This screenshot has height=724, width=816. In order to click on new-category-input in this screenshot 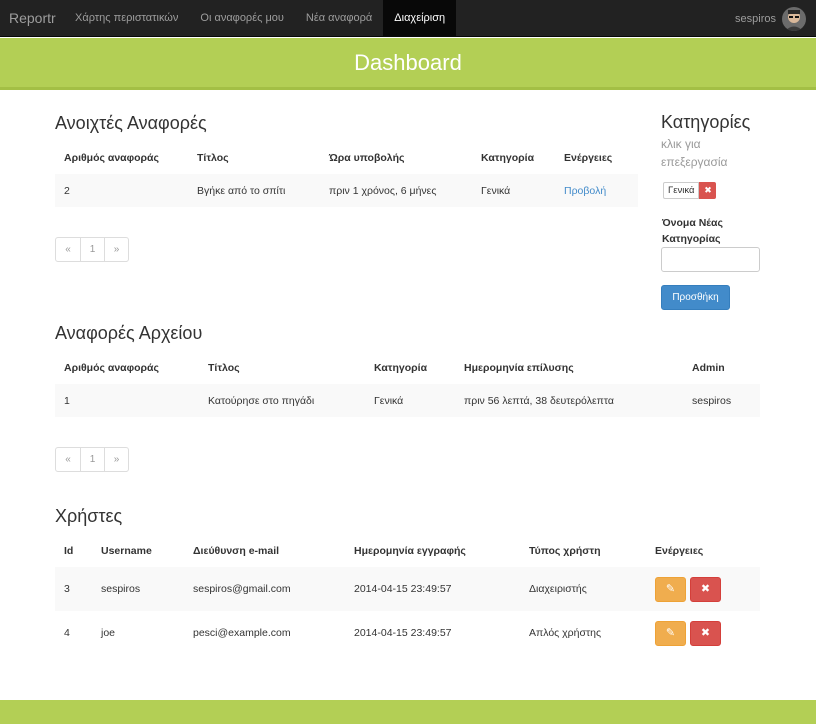, I will do `click(710, 259)`.